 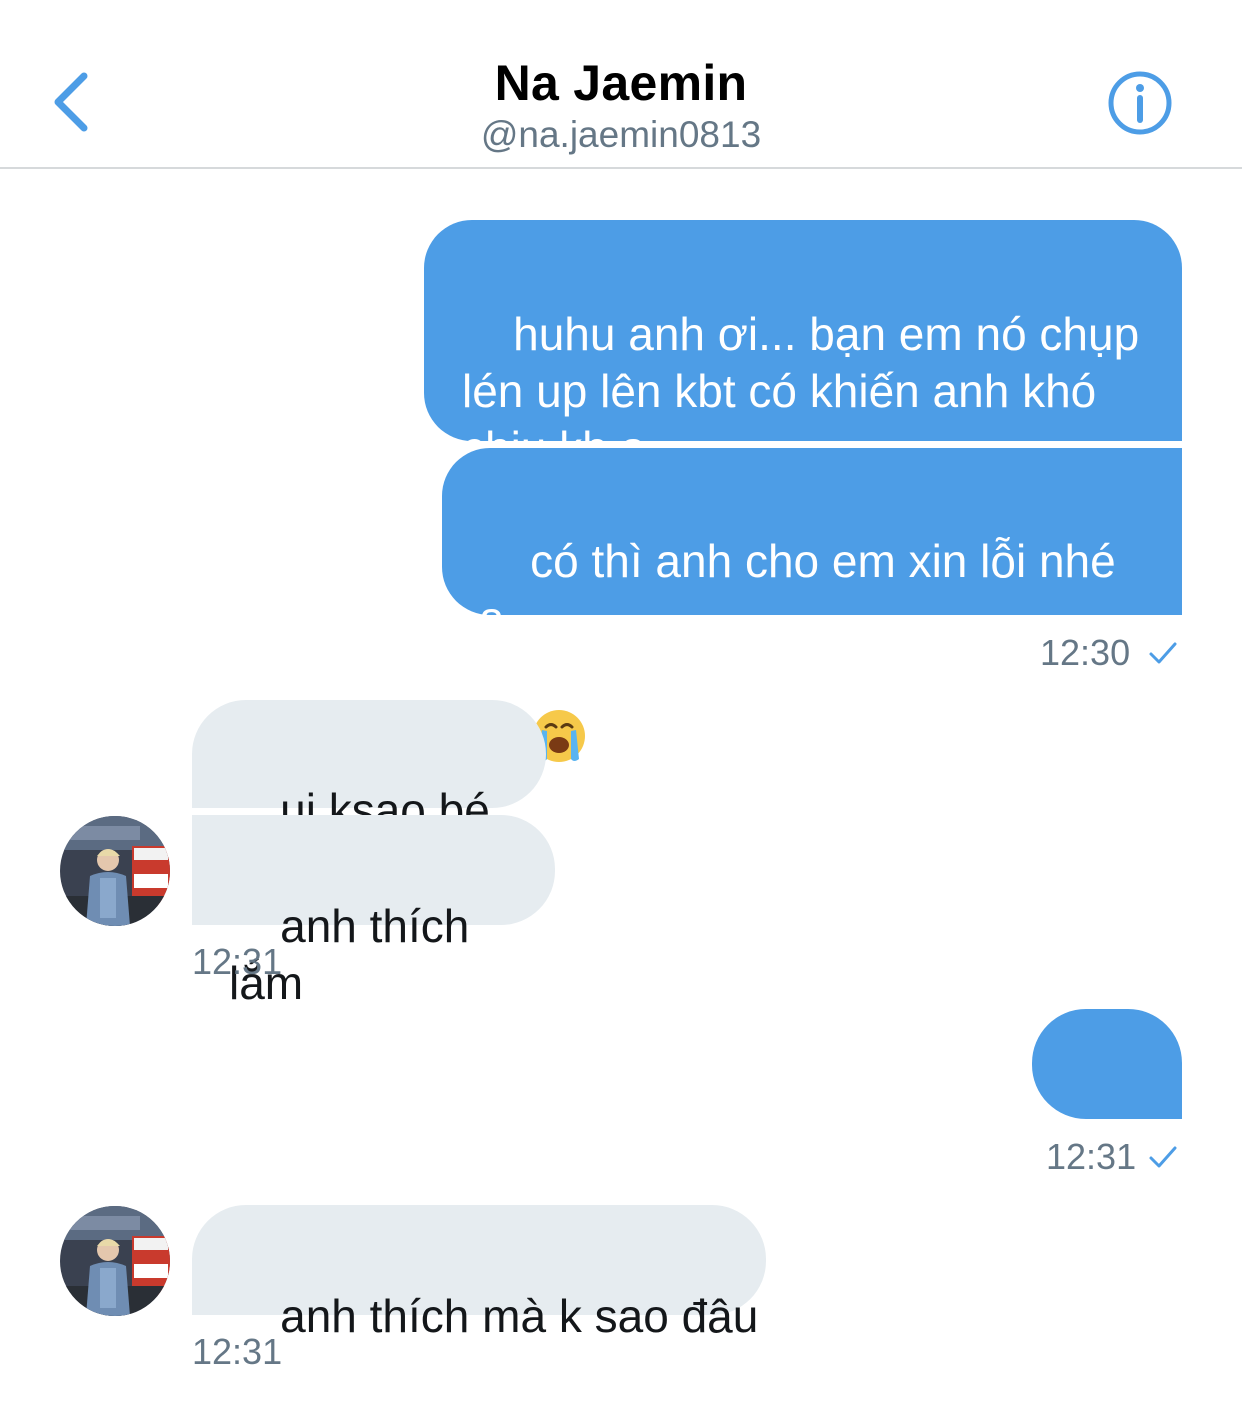 I want to click on message-timestamp: 12:30, so click(x=1085, y=652).